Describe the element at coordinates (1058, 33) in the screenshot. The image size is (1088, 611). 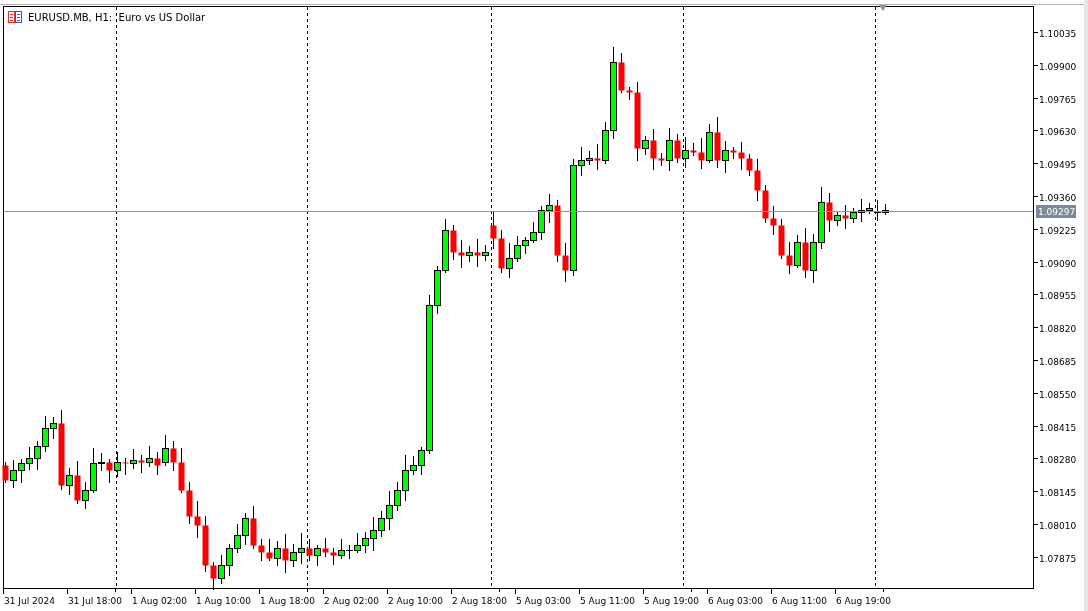
I see `price-label: 1.10035` at that location.